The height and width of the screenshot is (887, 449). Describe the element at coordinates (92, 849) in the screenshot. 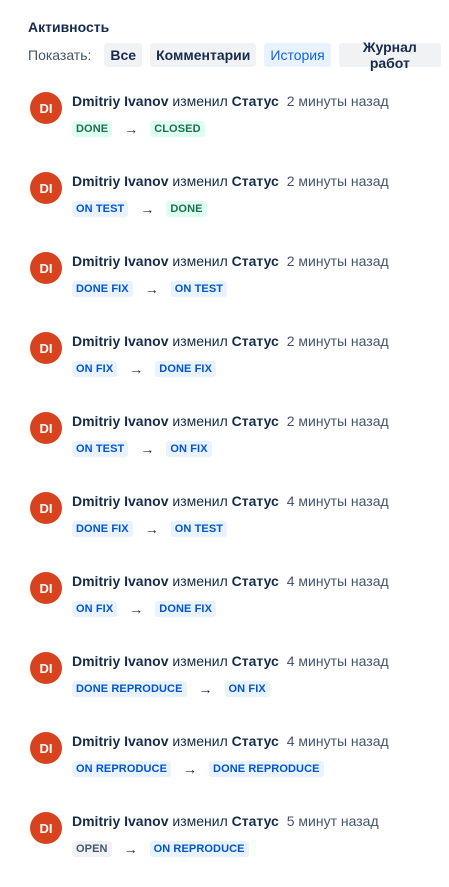

I see `status-from-lozenge: OPEN` at that location.